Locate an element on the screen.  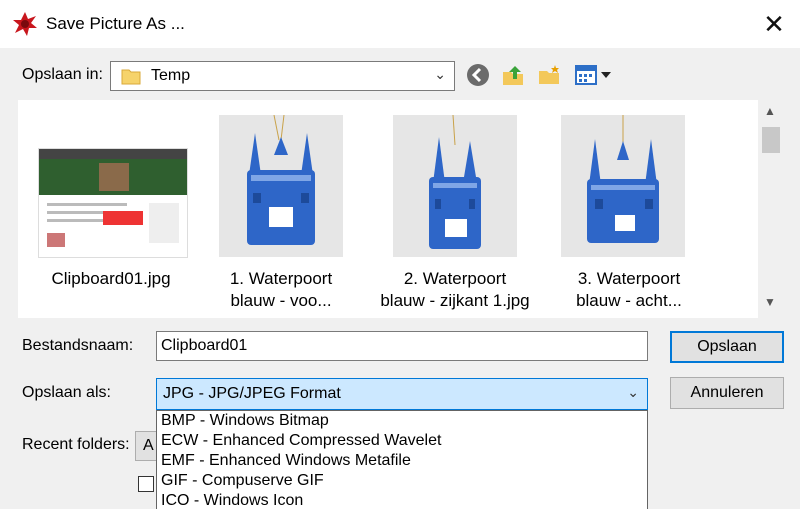
app-icon is located at coordinates (25, 24).